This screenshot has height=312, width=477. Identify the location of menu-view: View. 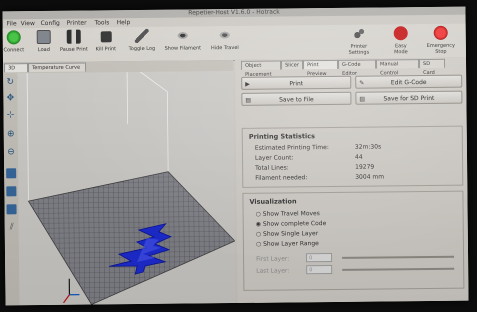
(28, 23).